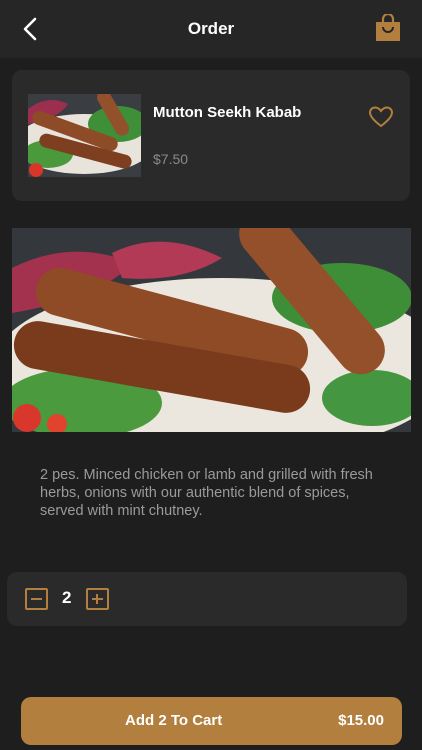 This screenshot has width=422, height=750. I want to click on quantity-value: 2, so click(67, 597).